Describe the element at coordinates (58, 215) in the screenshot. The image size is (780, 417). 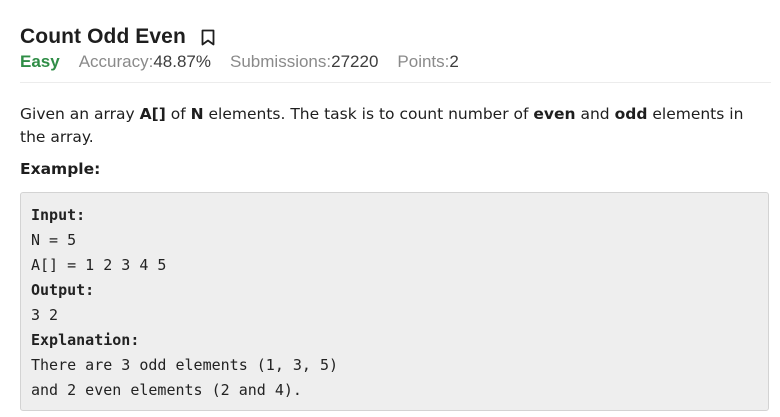
I see `input-label: Input:` at that location.